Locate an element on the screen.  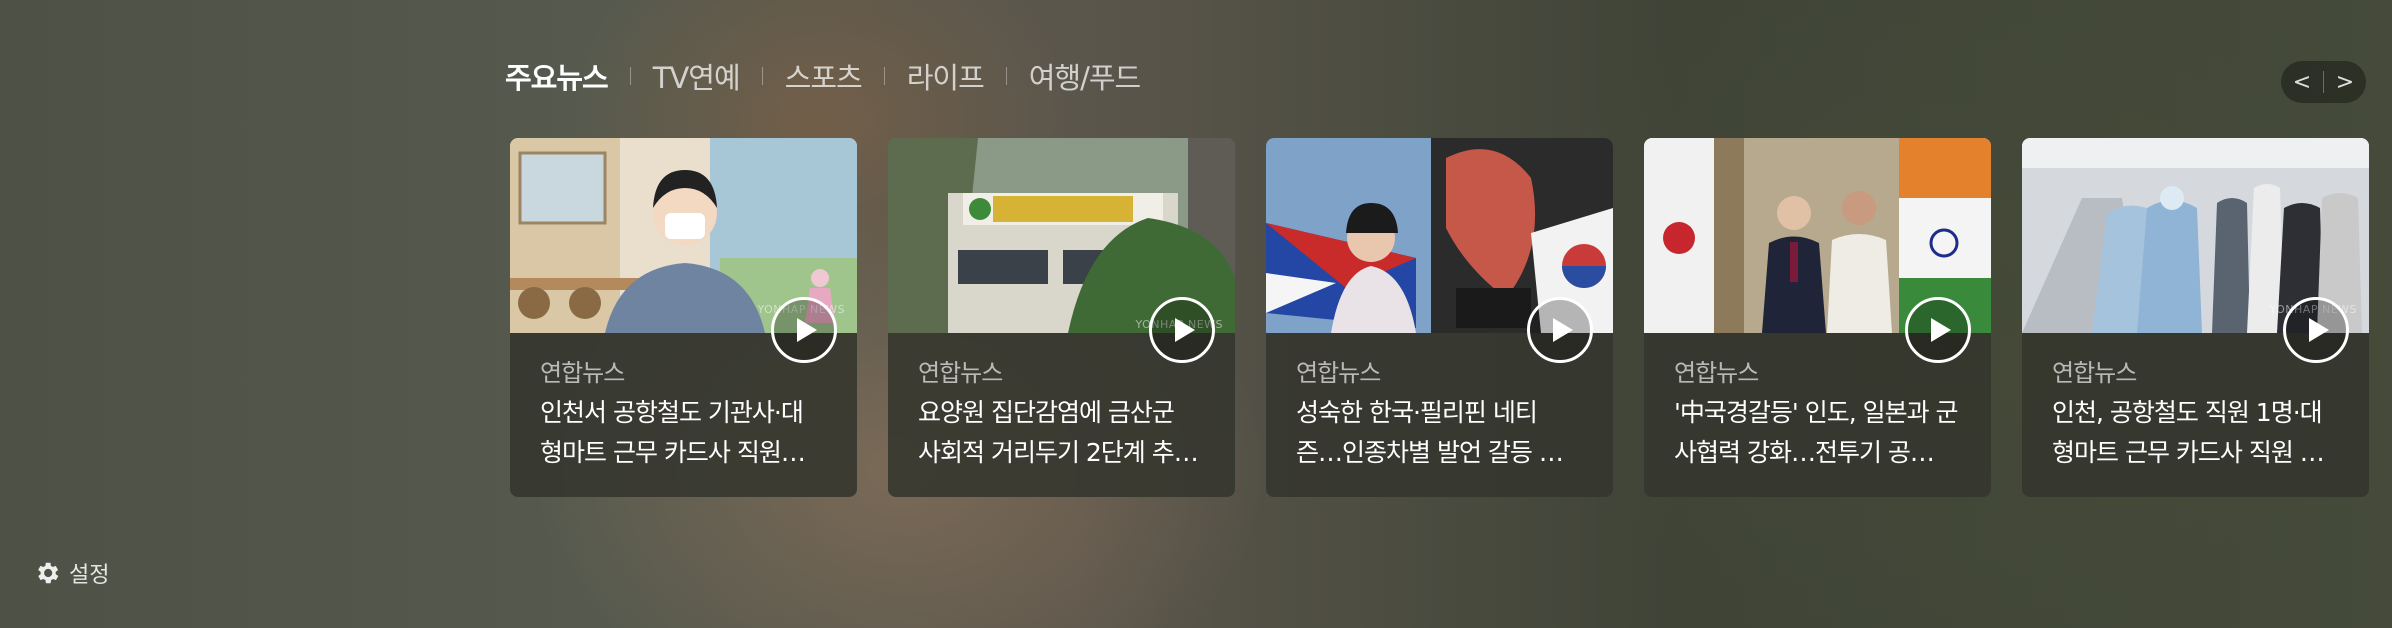
tab-travel-food: 여행/푸드 is located at coordinates (1085, 76).